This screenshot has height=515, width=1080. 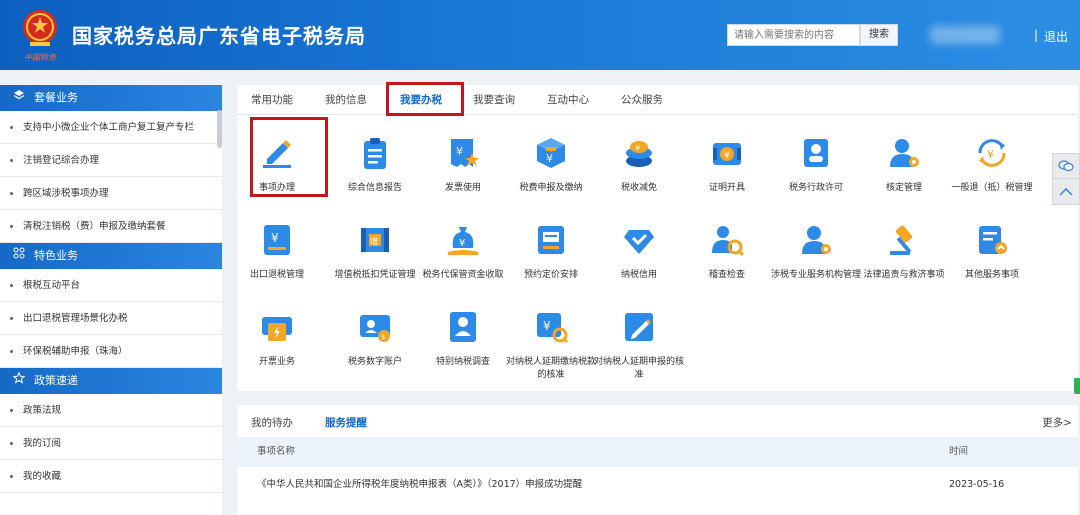 I want to click on function-label: 稽查检查, so click(x=726, y=275).